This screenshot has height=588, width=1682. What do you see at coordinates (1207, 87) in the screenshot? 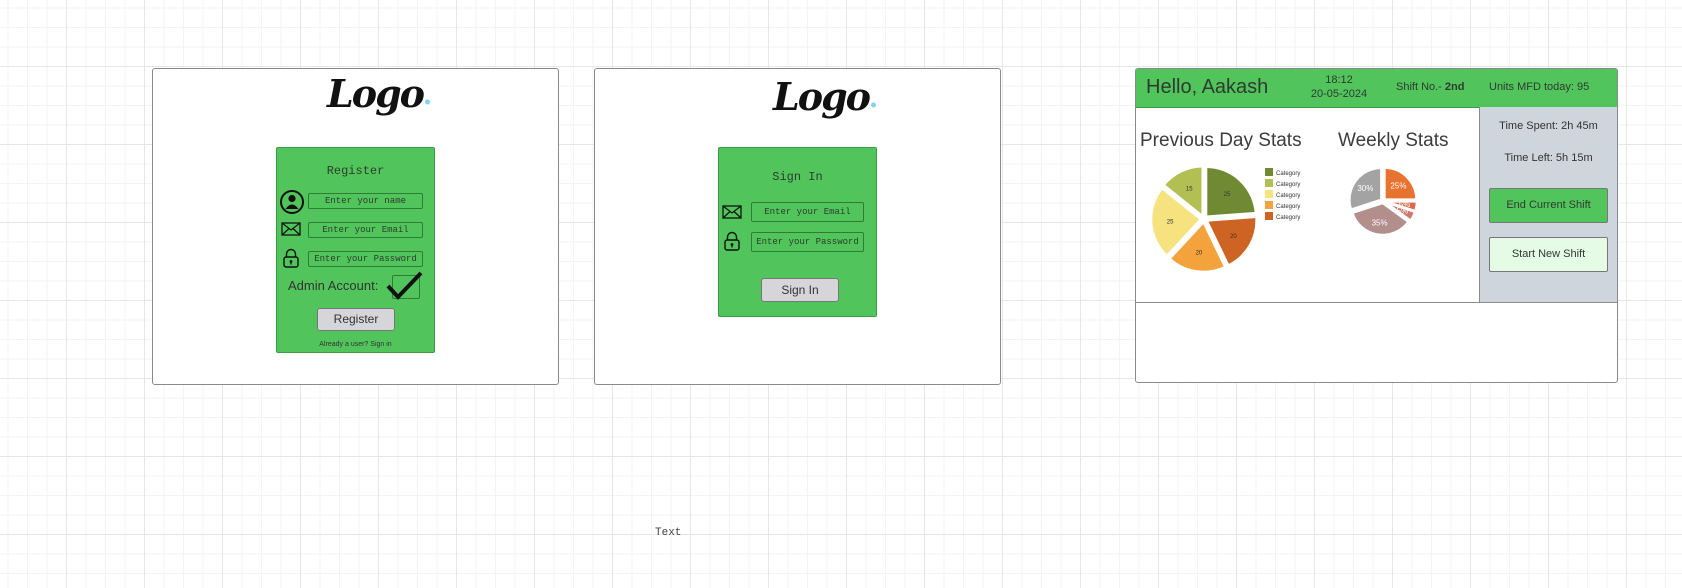
I see `greeting: Hello, Aakash` at bounding box center [1207, 87].